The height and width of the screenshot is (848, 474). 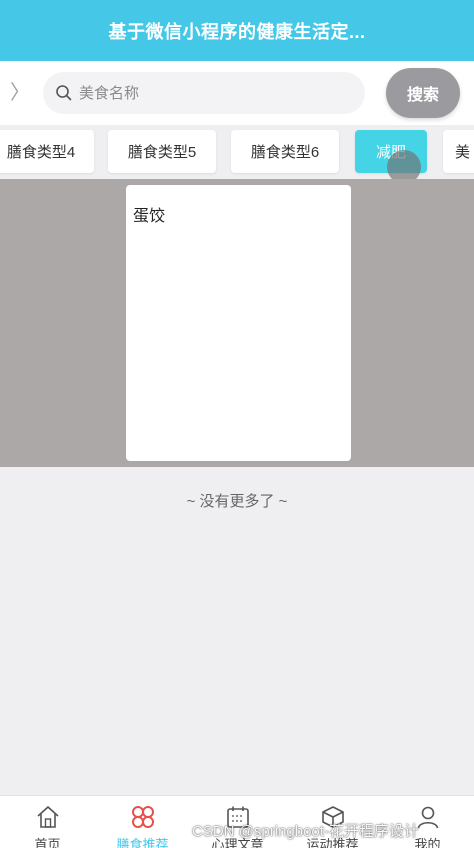 I want to click on chevron-left-icon: 〉, so click(x=20, y=93).